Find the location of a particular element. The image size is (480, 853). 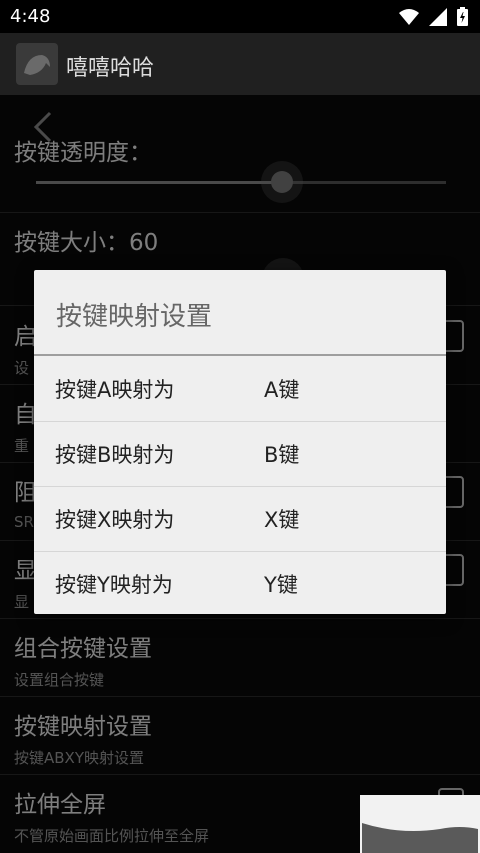

status-bar: 4:48 is located at coordinates (240, 16).